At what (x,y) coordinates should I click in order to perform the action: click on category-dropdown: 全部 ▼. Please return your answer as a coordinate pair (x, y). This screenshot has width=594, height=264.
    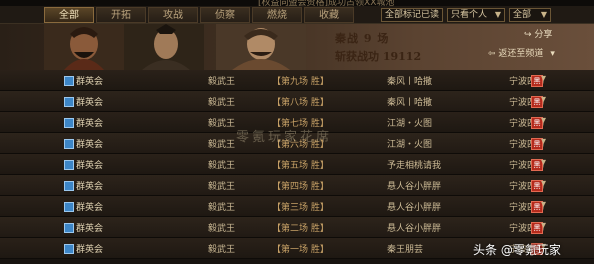
    Looking at the image, I should click on (530, 15).